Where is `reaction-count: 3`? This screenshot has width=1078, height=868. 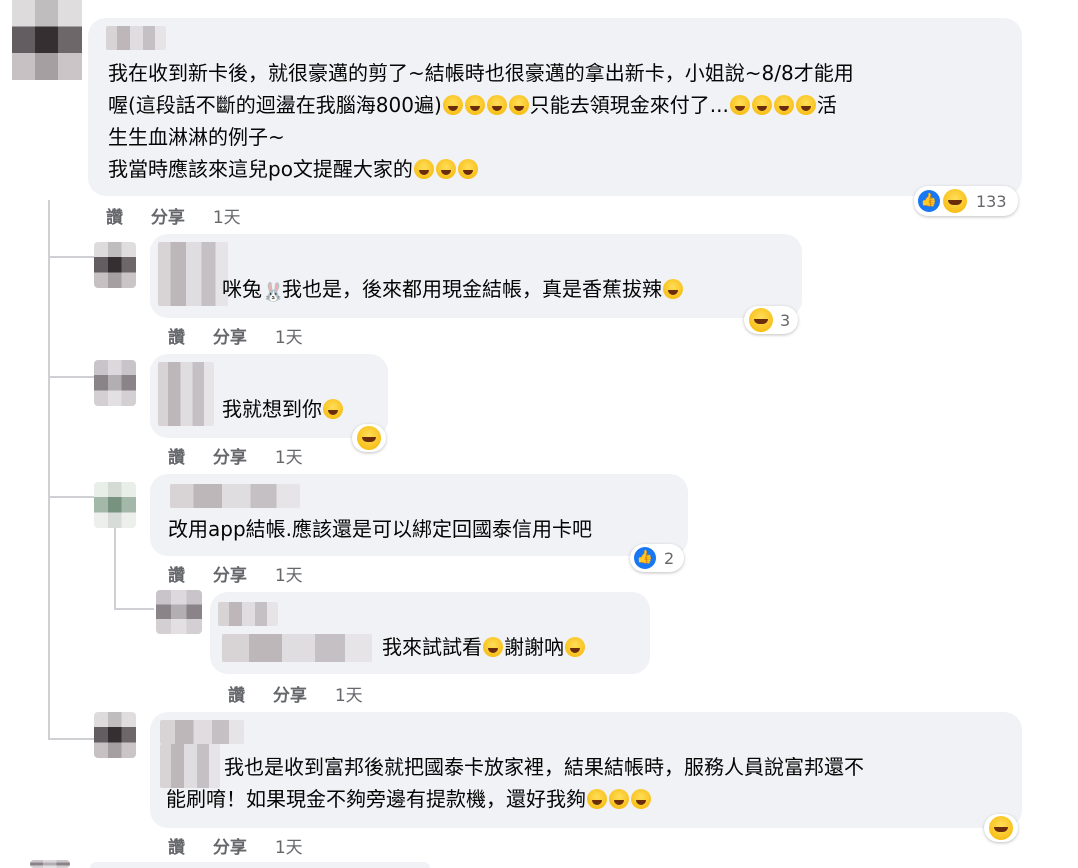 reaction-count: 3 is located at coordinates (785, 320).